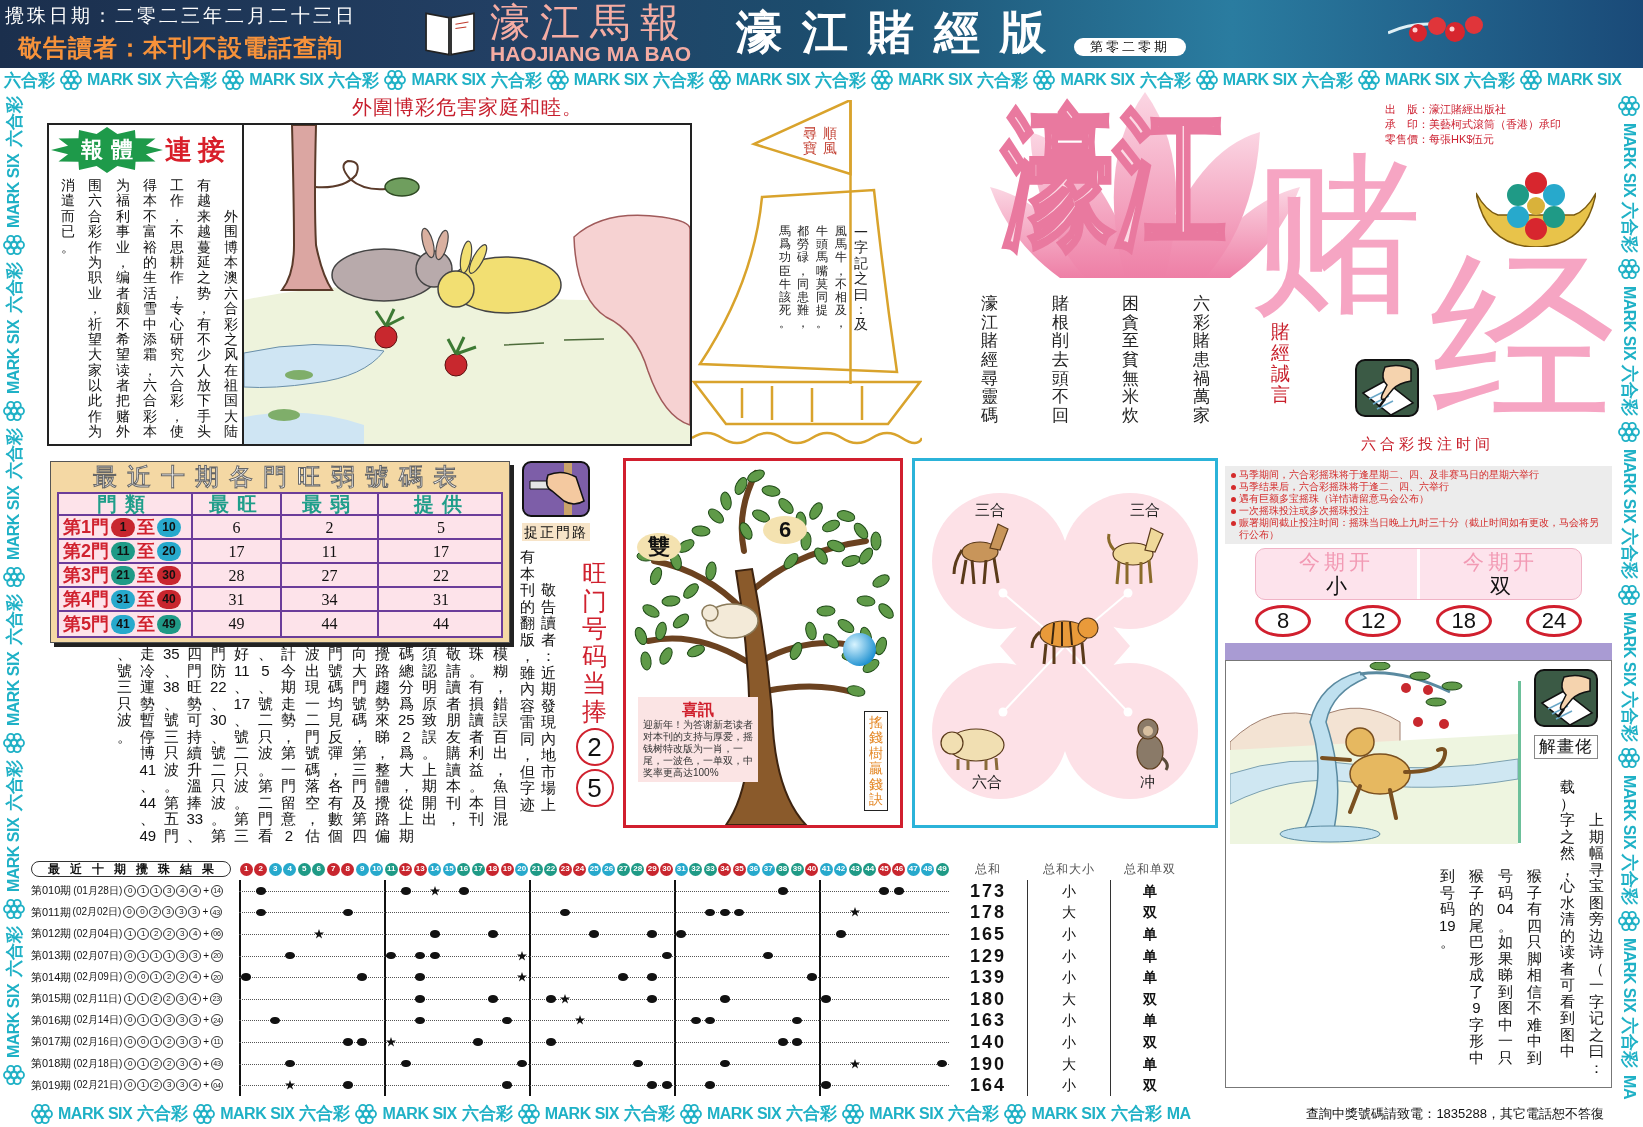  I want to click on rule-text: 马季结果后，六合彩摇珠将于逢二、四、六举行, so click(1344, 487).